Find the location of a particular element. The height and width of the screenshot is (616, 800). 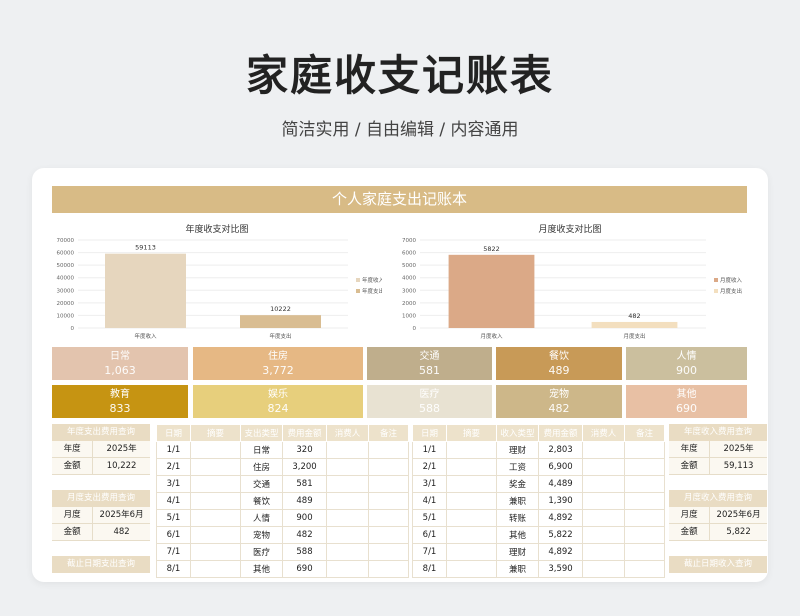

expense-table-cell: 8/1 is located at coordinates (173, 569).